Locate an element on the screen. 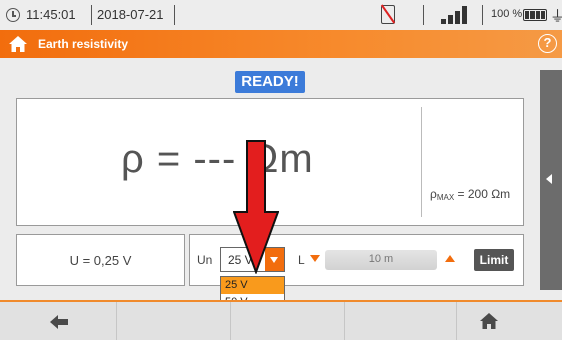  voltage-readout: U = 0,25 V is located at coordinates (100, 260).